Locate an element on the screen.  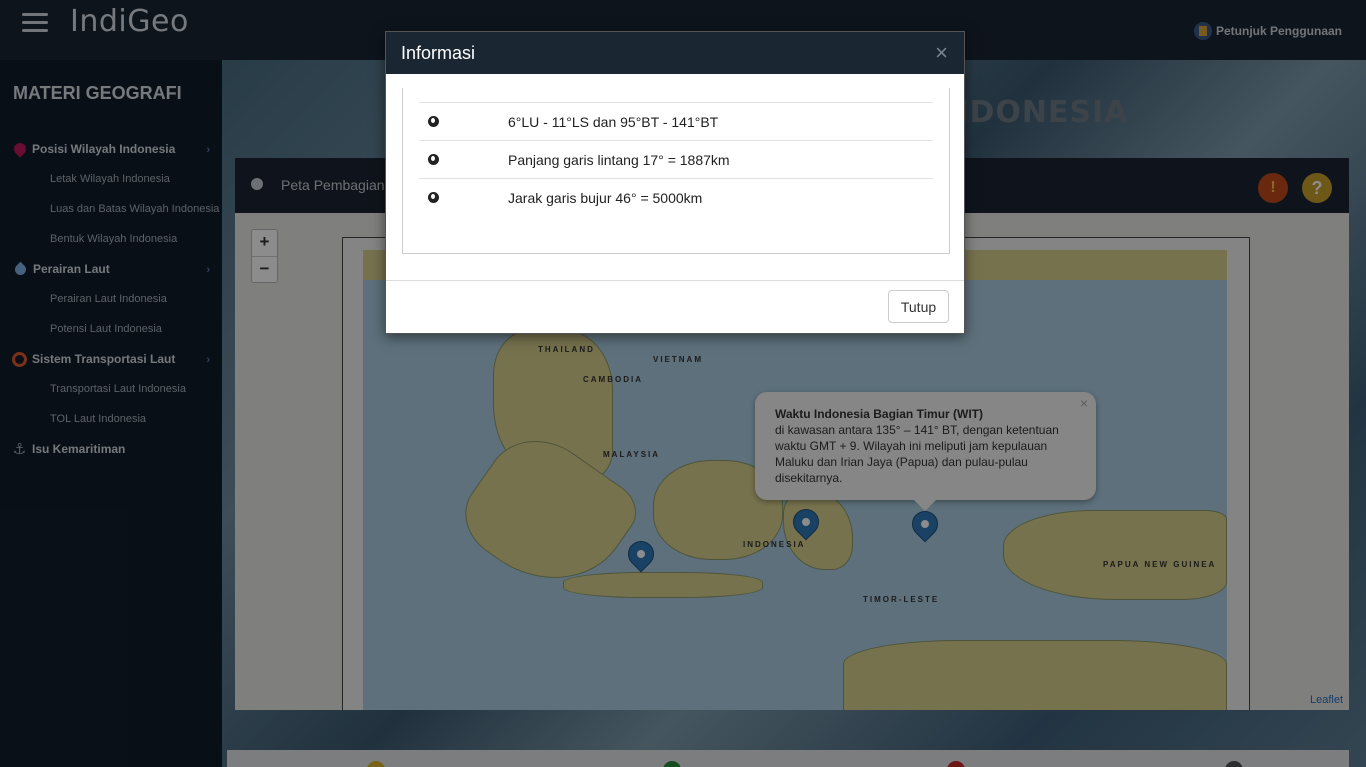
close-button: Tutup is located at coordinates (918, 306).